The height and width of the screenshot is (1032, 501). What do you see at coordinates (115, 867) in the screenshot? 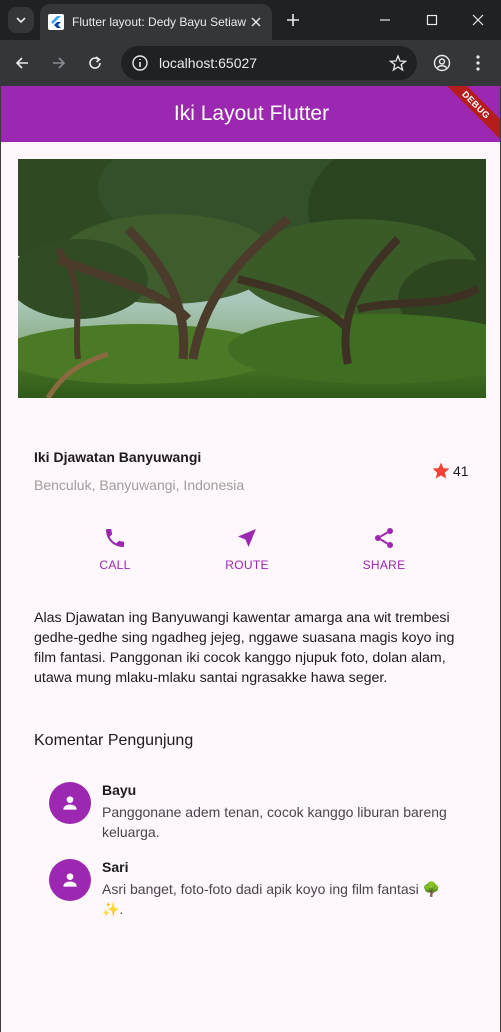
I see `comment-author: Sari` at bounding box center [115, 867].